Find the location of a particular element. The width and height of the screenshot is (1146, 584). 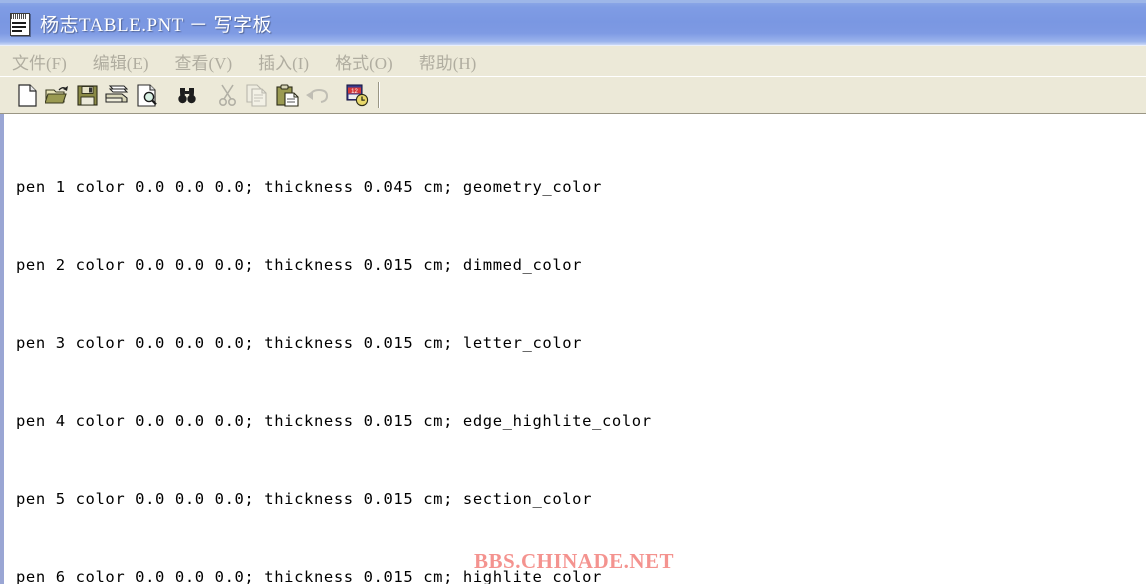

find-binoculars-icon is located at coordinates (187, 95).